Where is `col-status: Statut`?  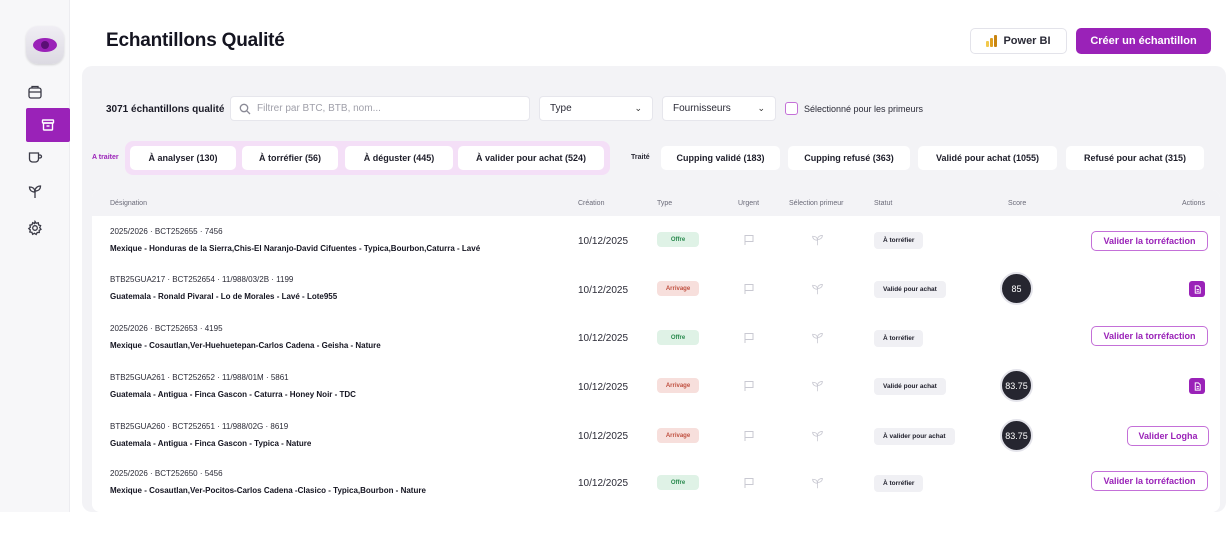
col-status: Statut is located at coordinates (883, 203).